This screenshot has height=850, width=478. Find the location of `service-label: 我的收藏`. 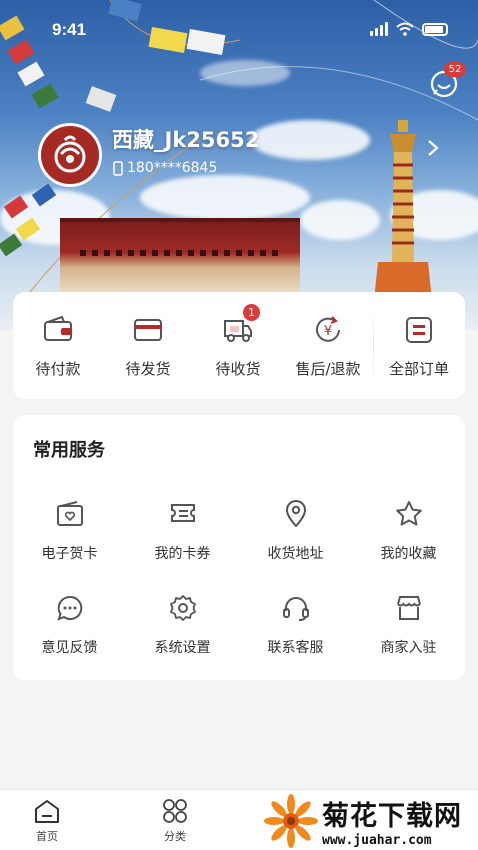

service-label: 我的收藏 is located at coordinates (408, 554).